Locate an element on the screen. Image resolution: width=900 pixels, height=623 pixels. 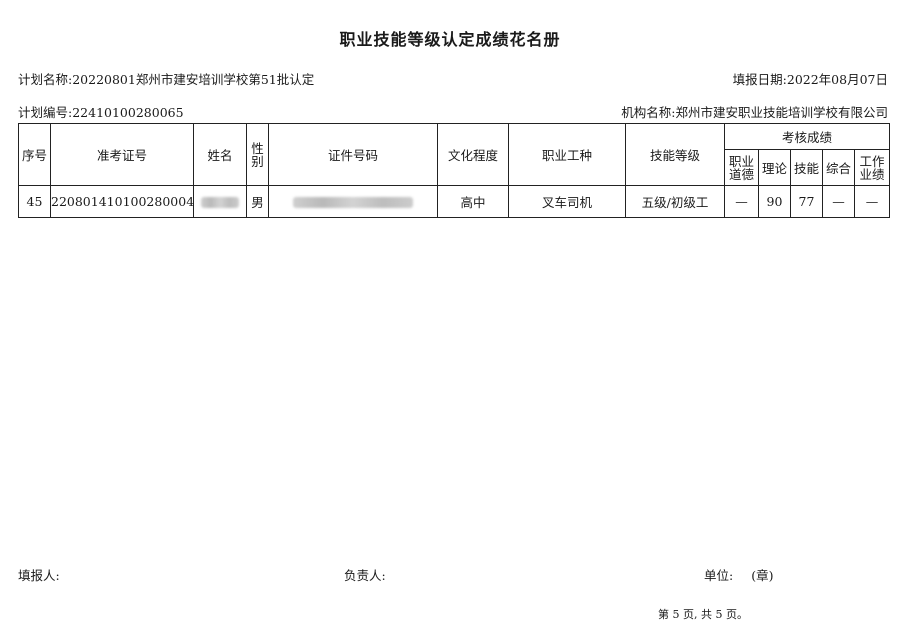
cell-education: 高中 is located at coordinates (473, 201).